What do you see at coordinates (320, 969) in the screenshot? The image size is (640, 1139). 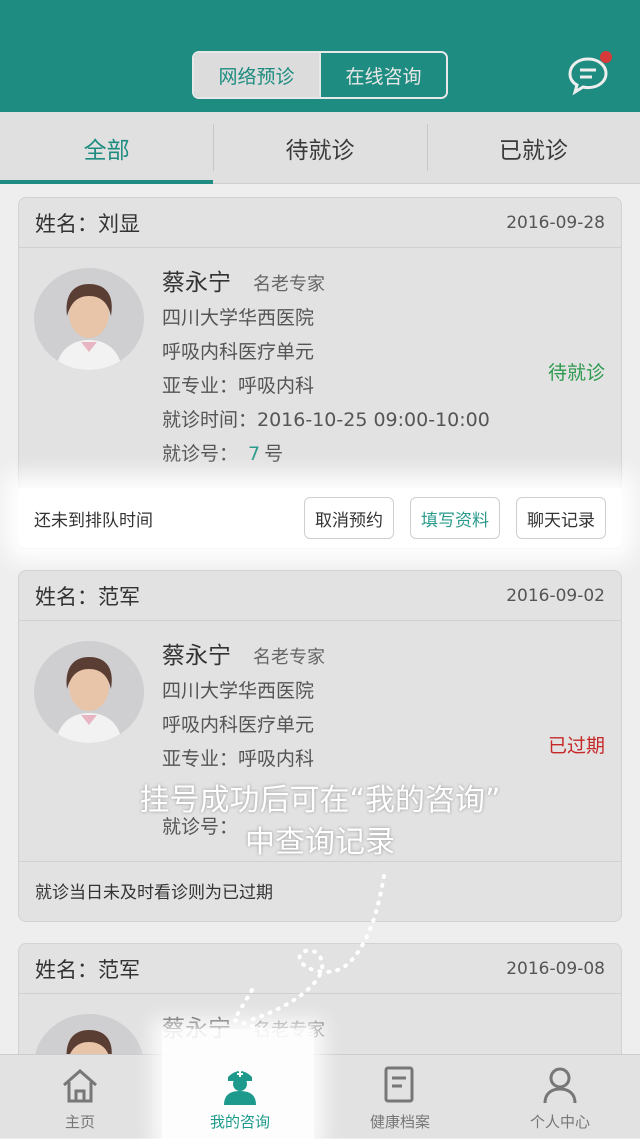 I see `card-header: 姓名：范军 2016-09-08` at bounding box center [320, 969].